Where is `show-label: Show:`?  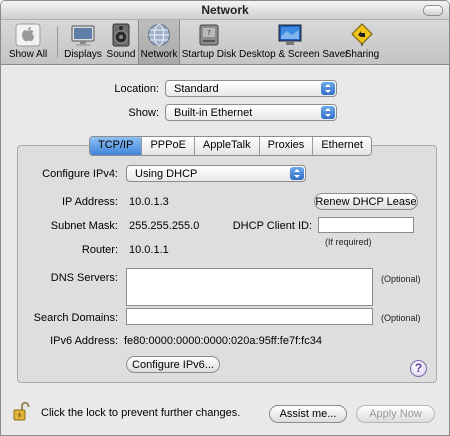
show-label: Show: is located at coordinates (143, 113).